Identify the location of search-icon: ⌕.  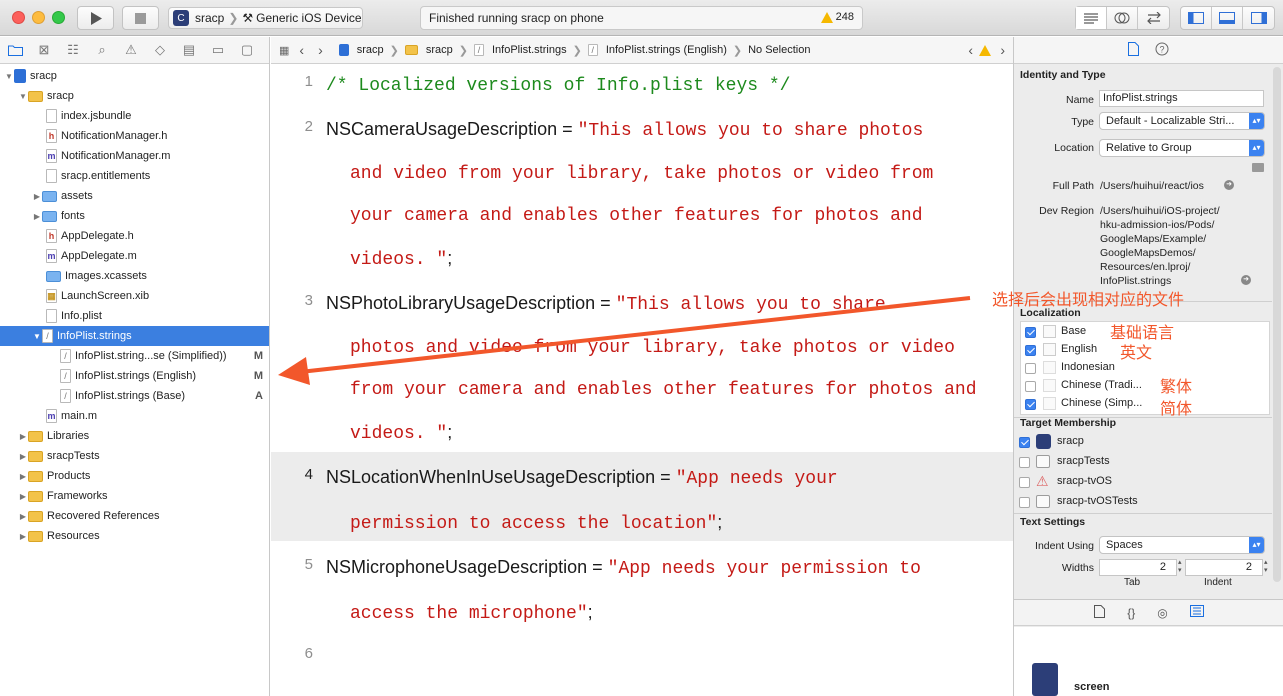
(102, 50).